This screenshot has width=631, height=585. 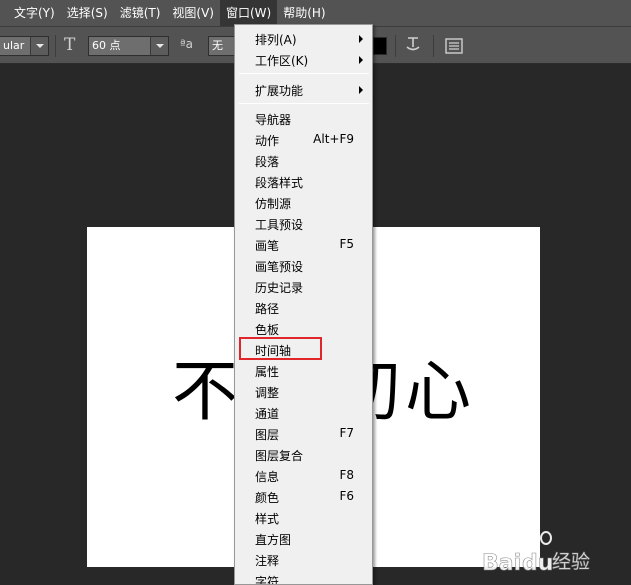 I want to click on baidu-watermark-logo: Bai du 经验, so click(x=553, y=553).